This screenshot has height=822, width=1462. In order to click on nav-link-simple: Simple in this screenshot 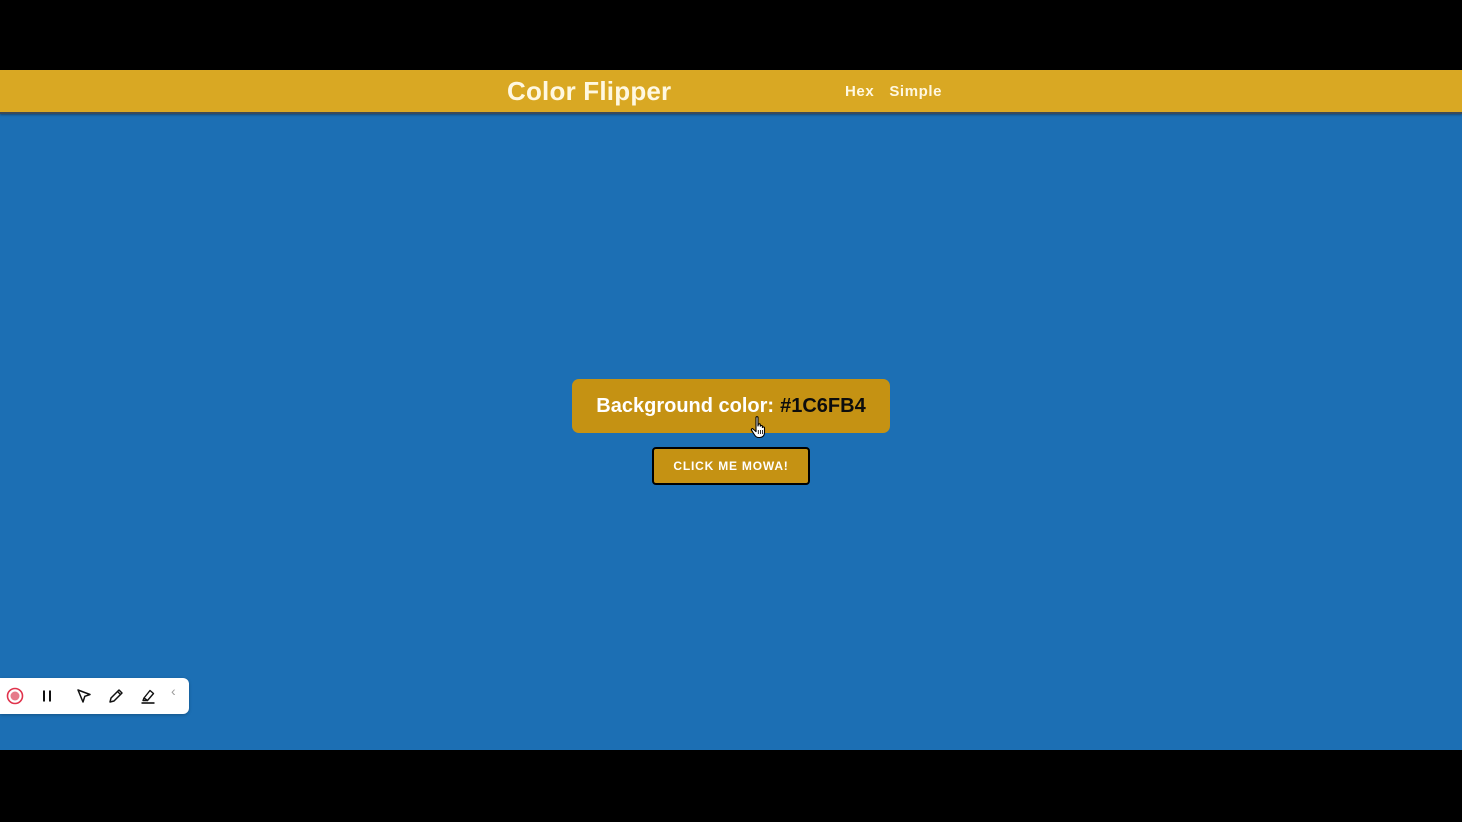, I will do `click(915, 91)`.